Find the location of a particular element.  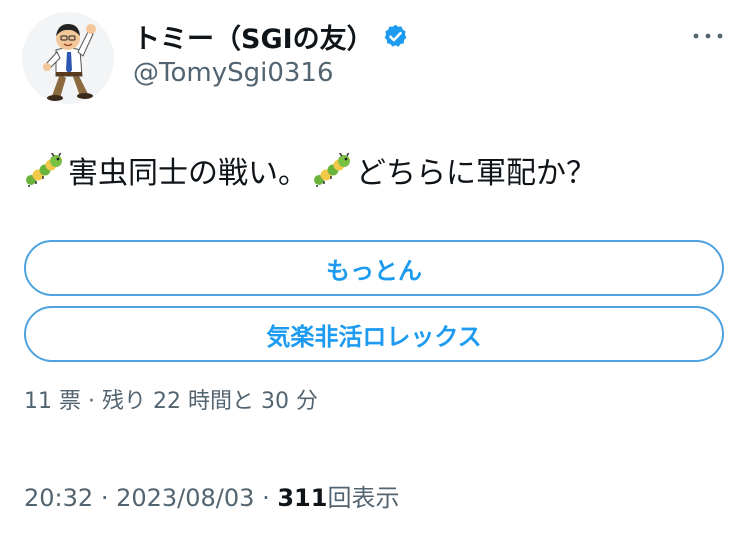

views-count: 311 is located at coordinates (302, 498).